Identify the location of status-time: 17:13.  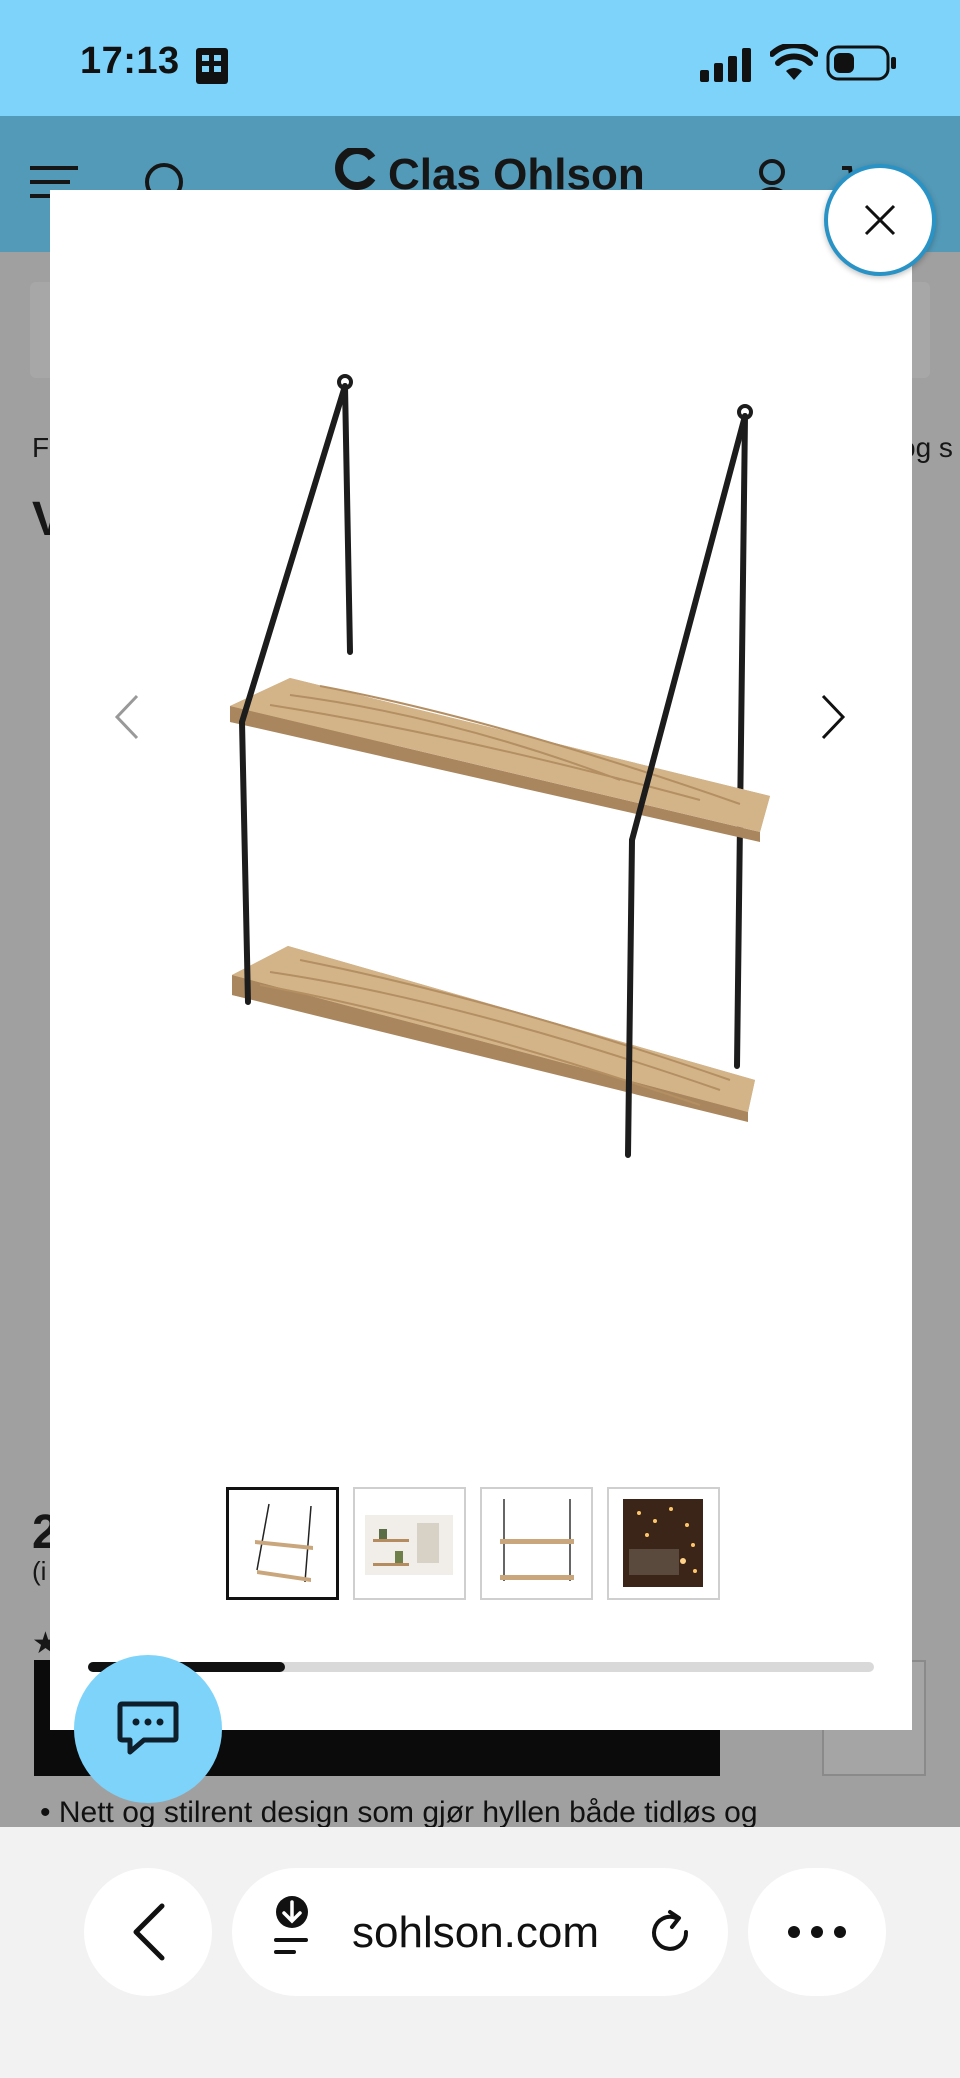
(130, 61).